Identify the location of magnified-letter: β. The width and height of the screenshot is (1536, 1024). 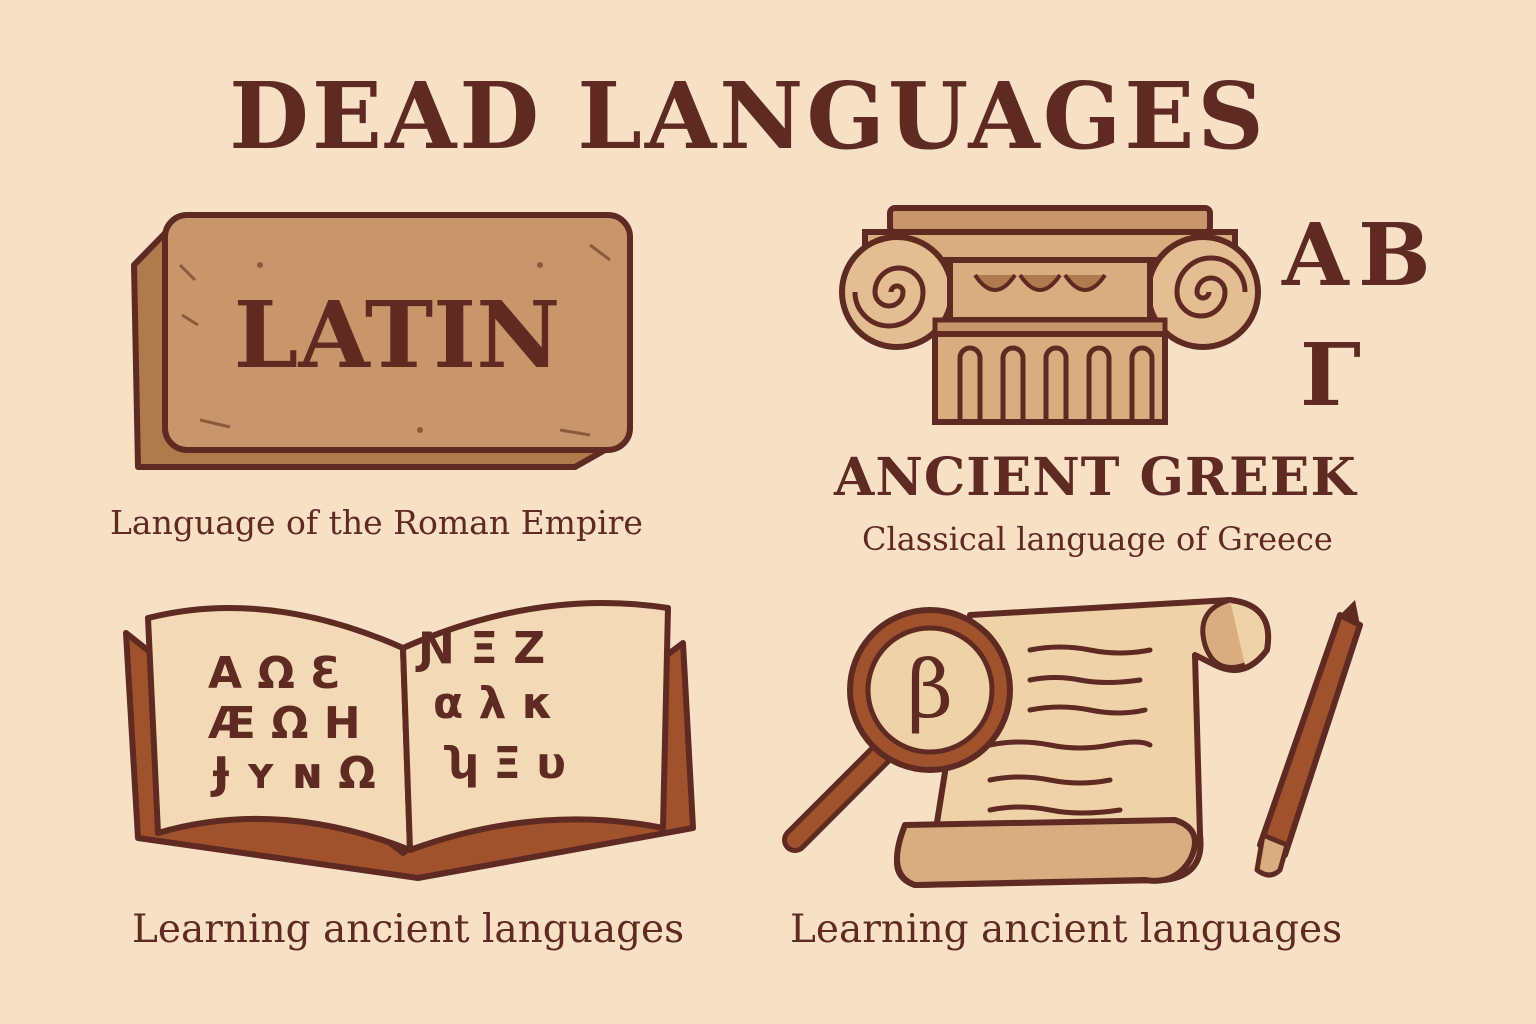
(930, 689).